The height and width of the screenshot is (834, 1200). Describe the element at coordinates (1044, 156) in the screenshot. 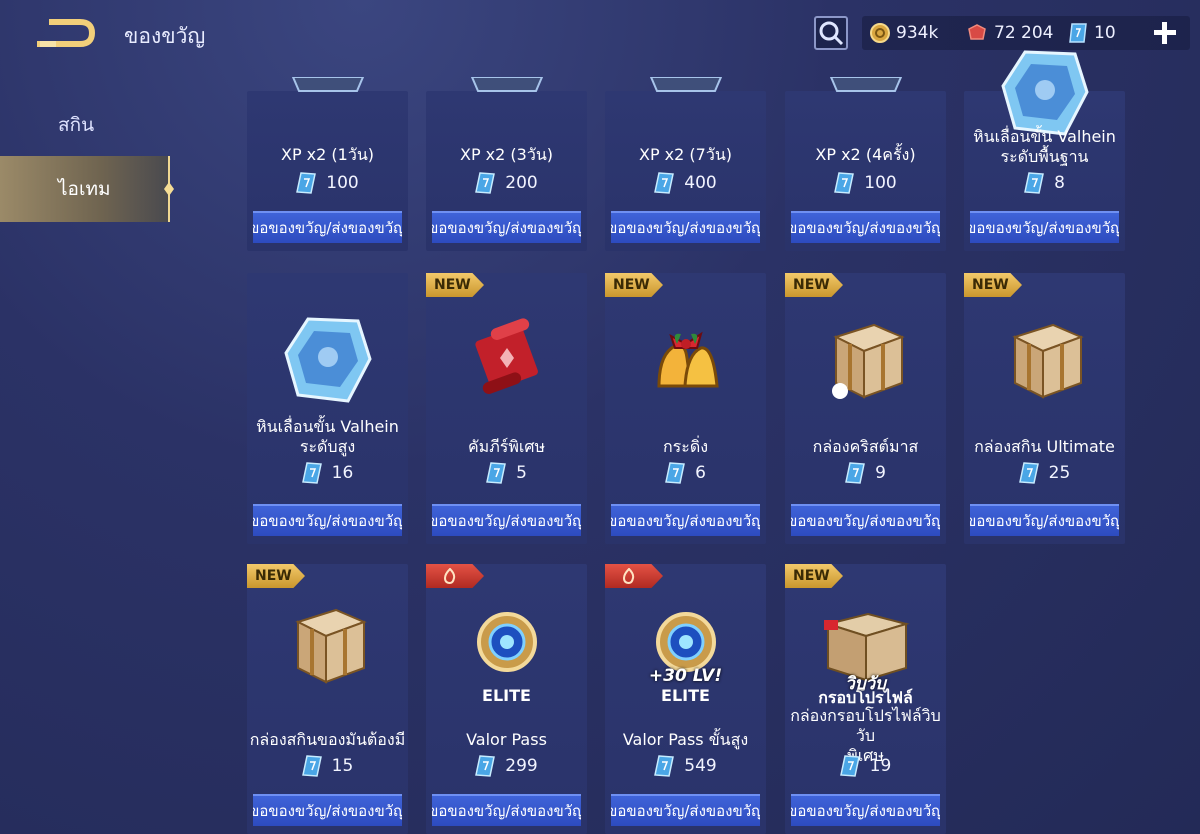

I see `item-name-line-2: ระดับพื้นฐาน` at that location.